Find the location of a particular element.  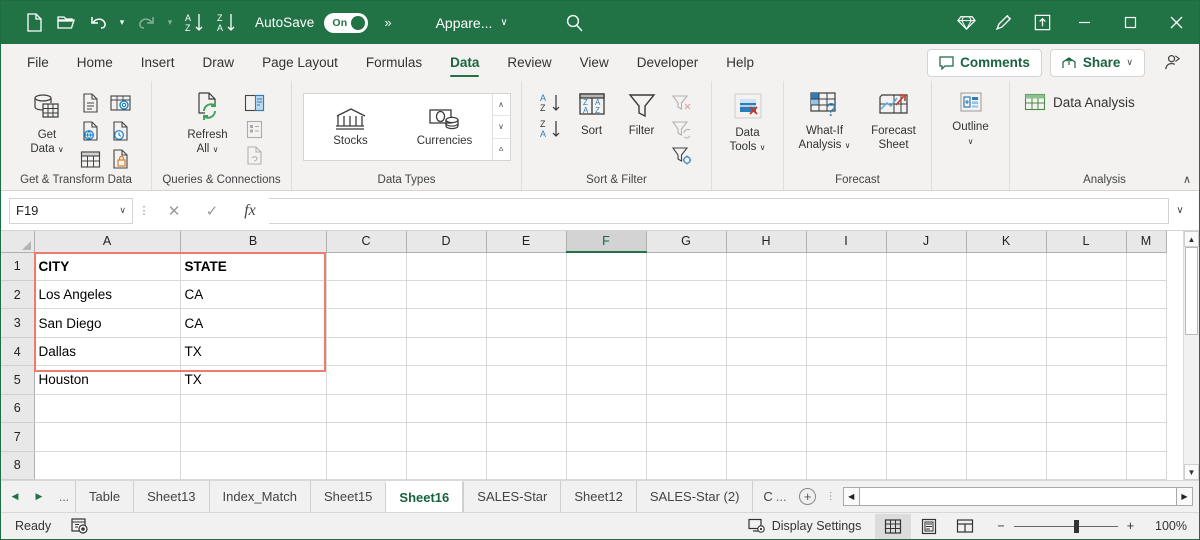

cell-h5 is located at coordinates (766, 380).